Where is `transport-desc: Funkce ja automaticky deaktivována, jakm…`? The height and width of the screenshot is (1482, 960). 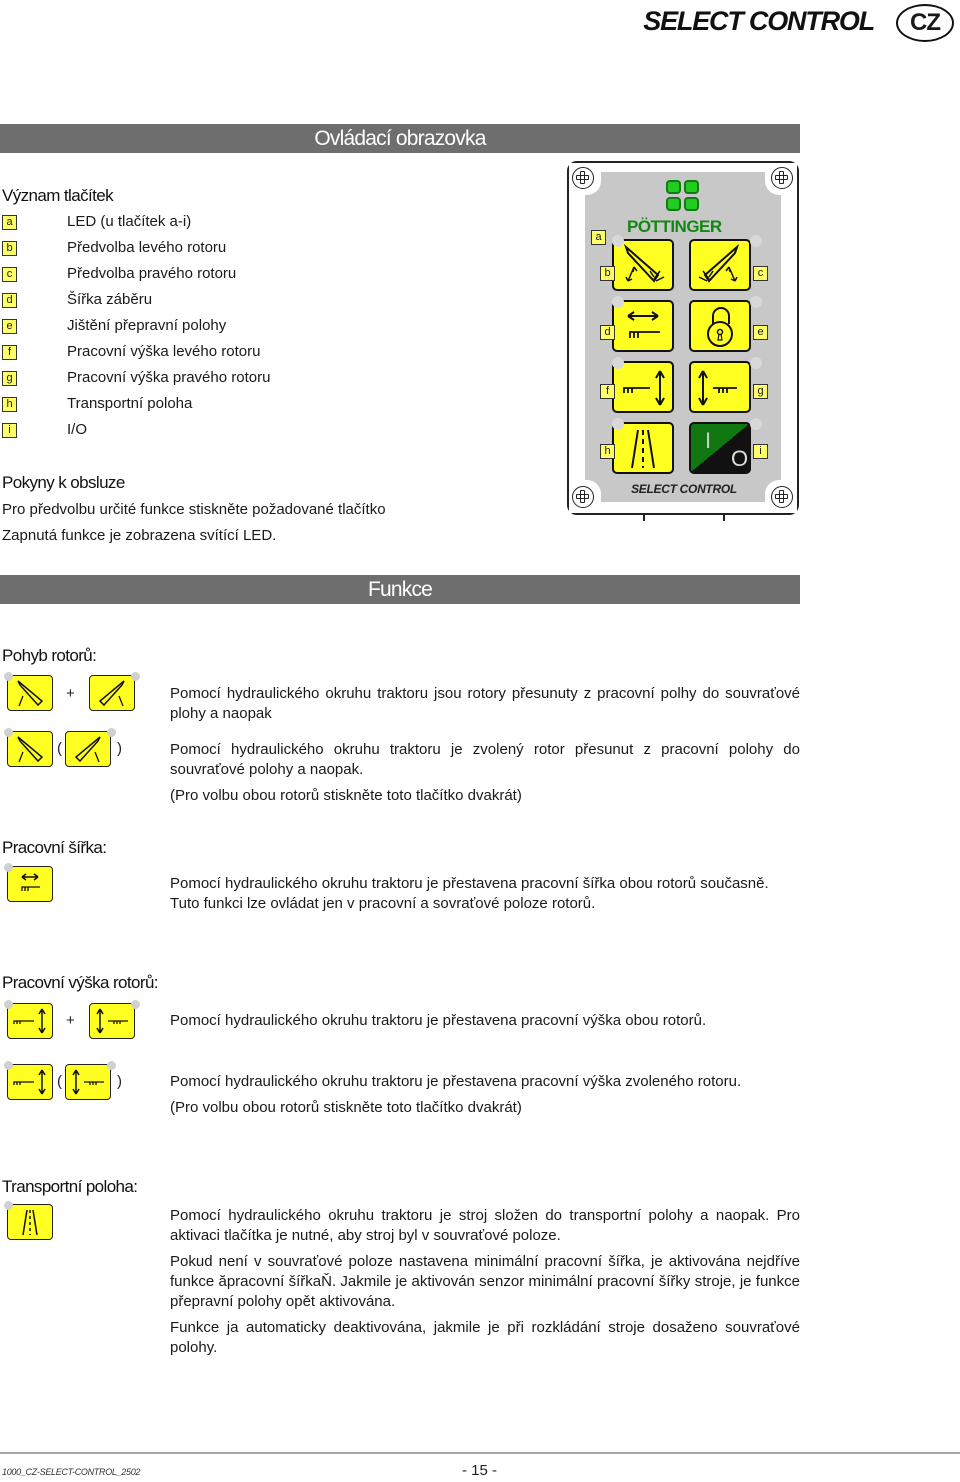
transport-desc: Funkce ja automaticky deaktivována, jakm… is located at coordinates (485, 1337).